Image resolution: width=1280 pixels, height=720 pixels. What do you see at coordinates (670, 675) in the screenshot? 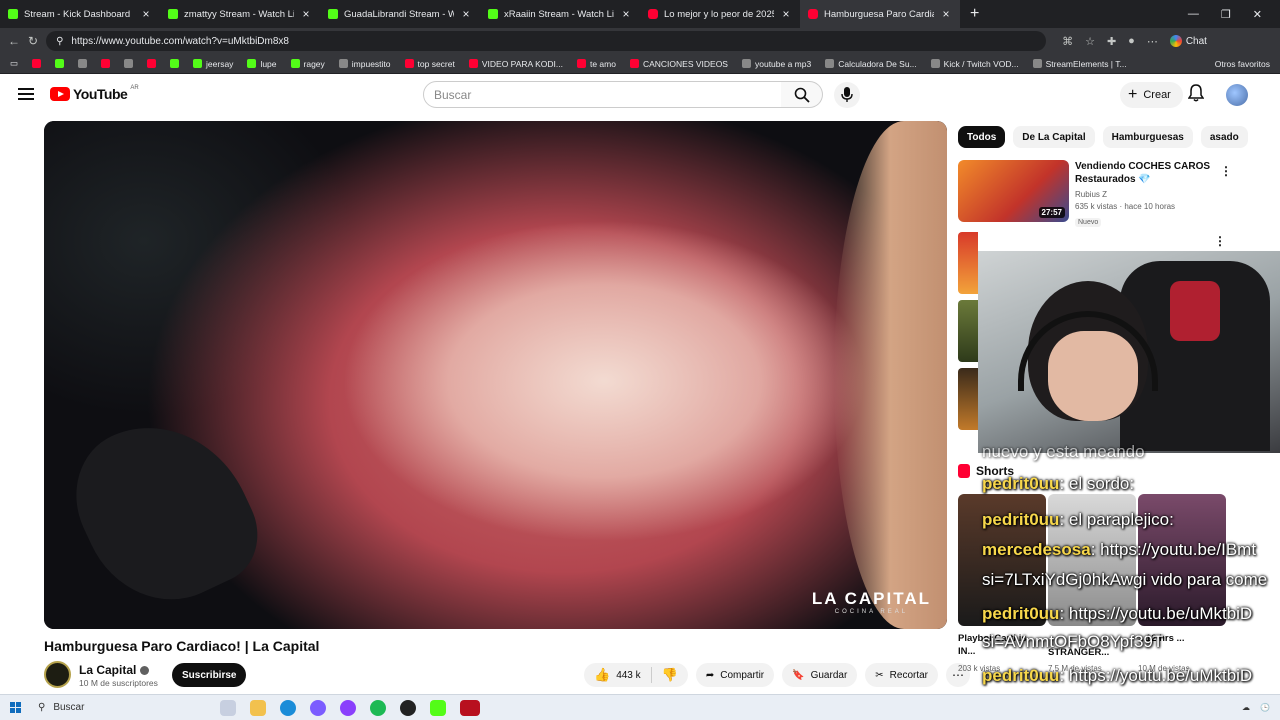
I see `dislike-button: 👎` at bounding box center [670, 675].